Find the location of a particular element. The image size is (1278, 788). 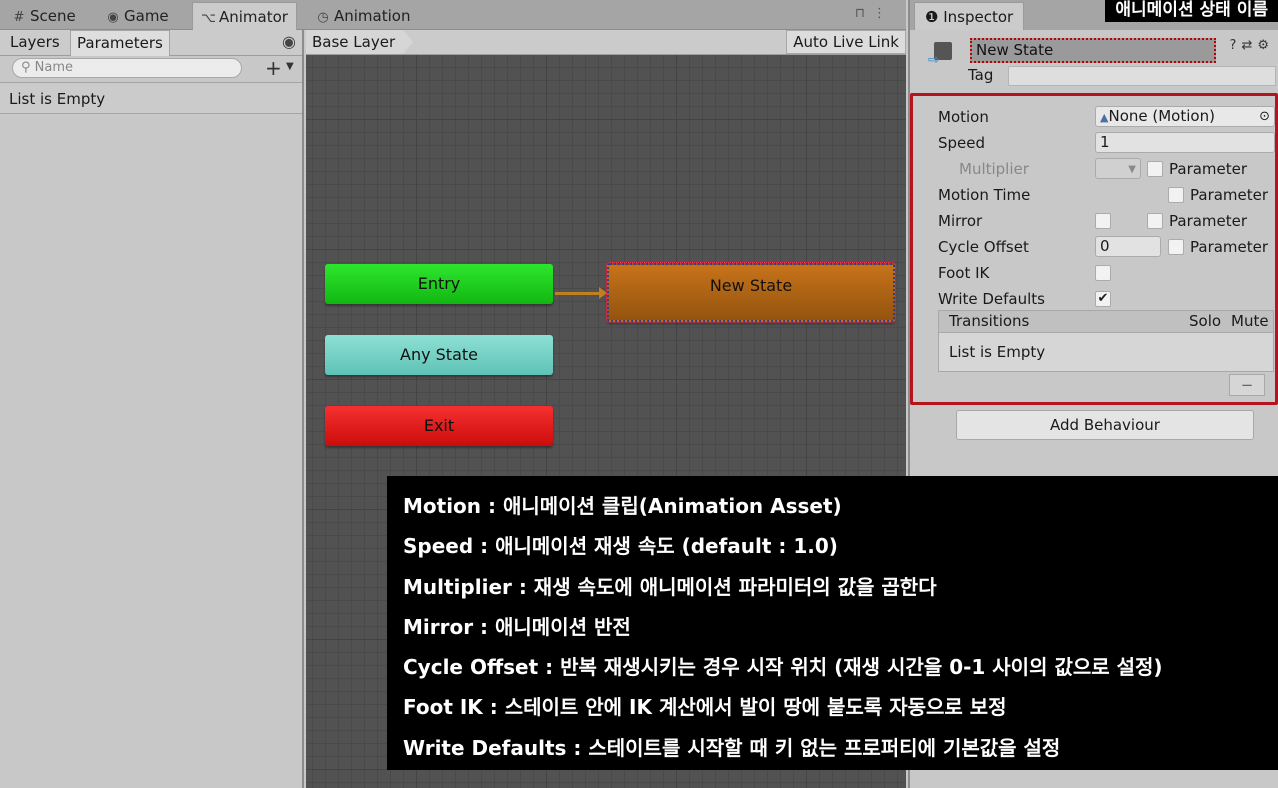

transitions-header: Transitions Solo Mute is located at coordinates (1106, 322).